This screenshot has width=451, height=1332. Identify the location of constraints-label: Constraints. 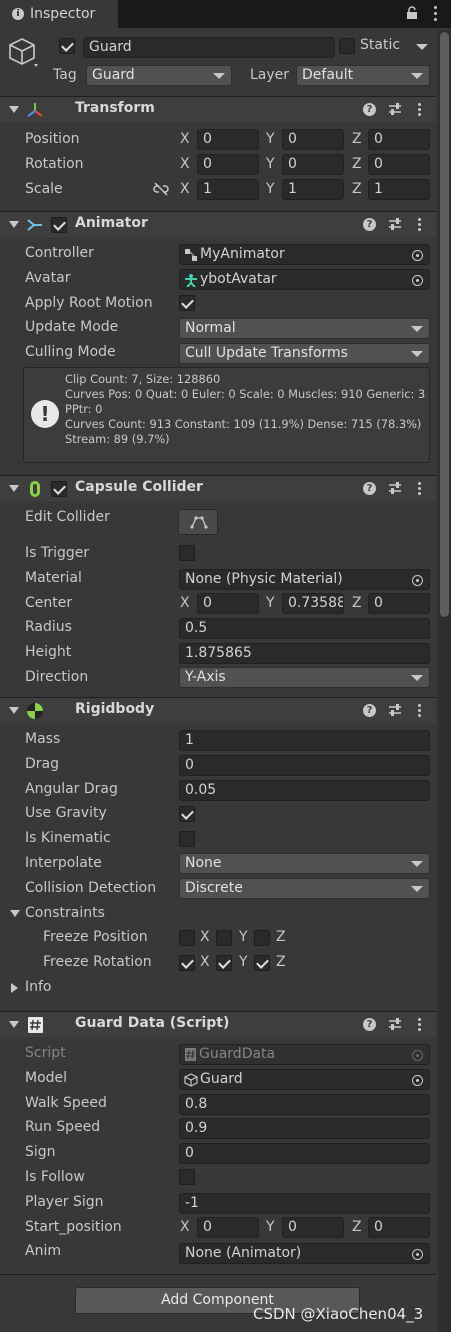
(65, 913).